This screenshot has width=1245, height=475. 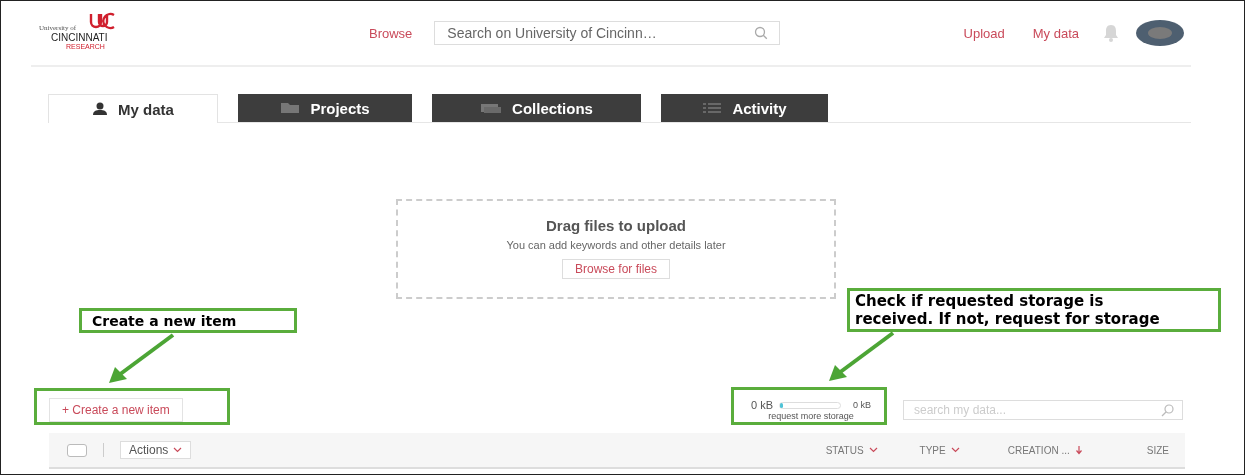 I want to click on tab: Projects, so click(x=325, y=108).